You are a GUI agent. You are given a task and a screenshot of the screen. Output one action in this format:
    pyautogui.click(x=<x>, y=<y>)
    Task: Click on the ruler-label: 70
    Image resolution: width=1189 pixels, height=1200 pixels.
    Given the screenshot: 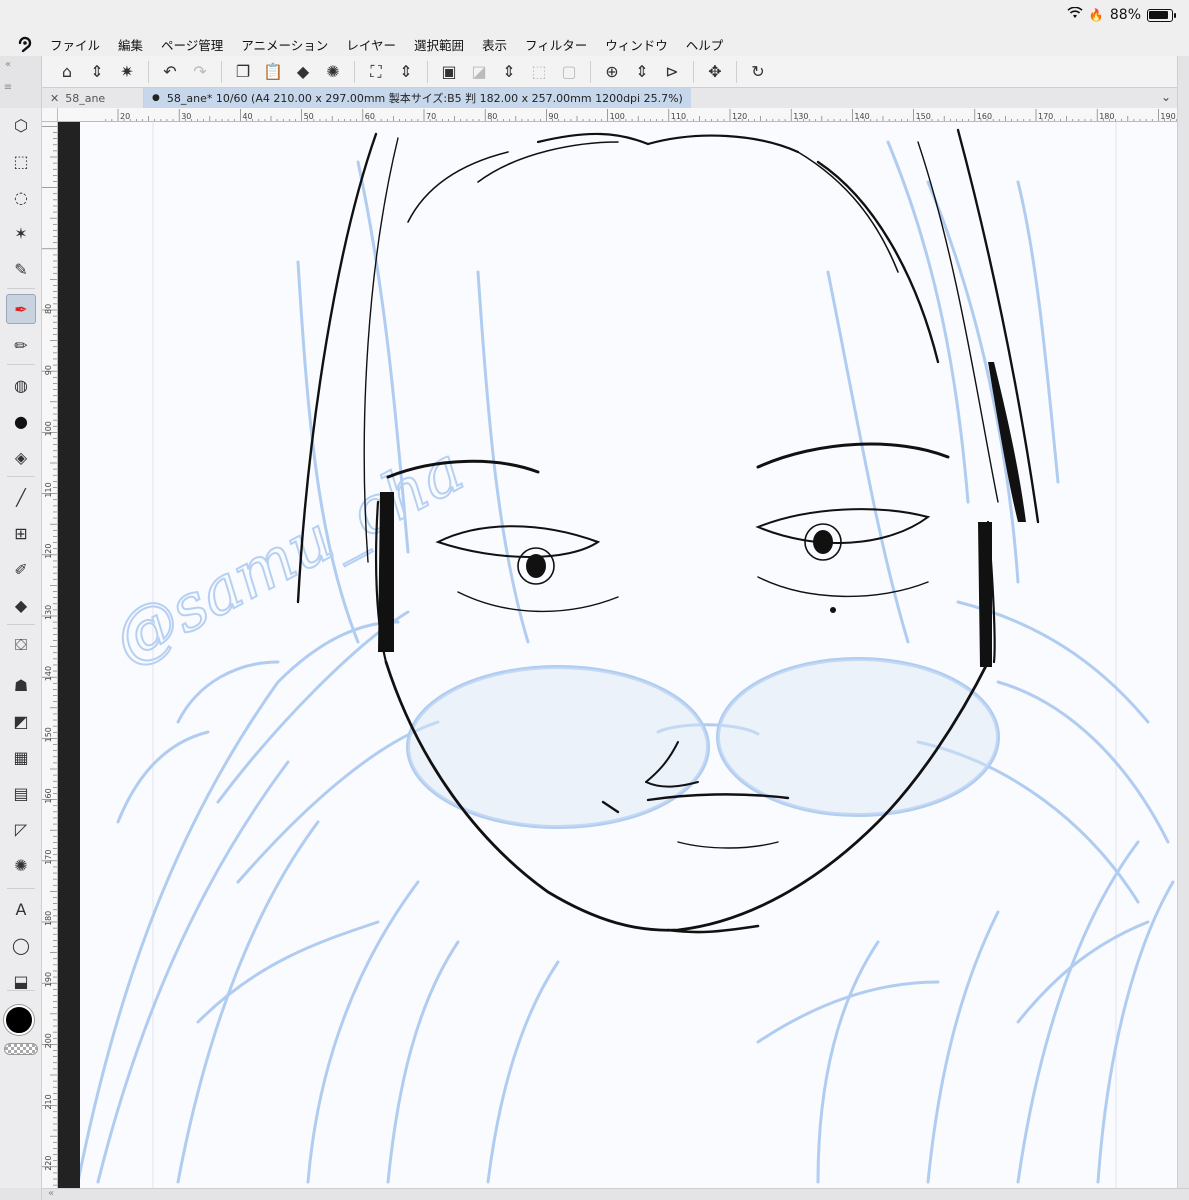 What is the action you would take?
    pyautogui.click(x=431, y=116)
    